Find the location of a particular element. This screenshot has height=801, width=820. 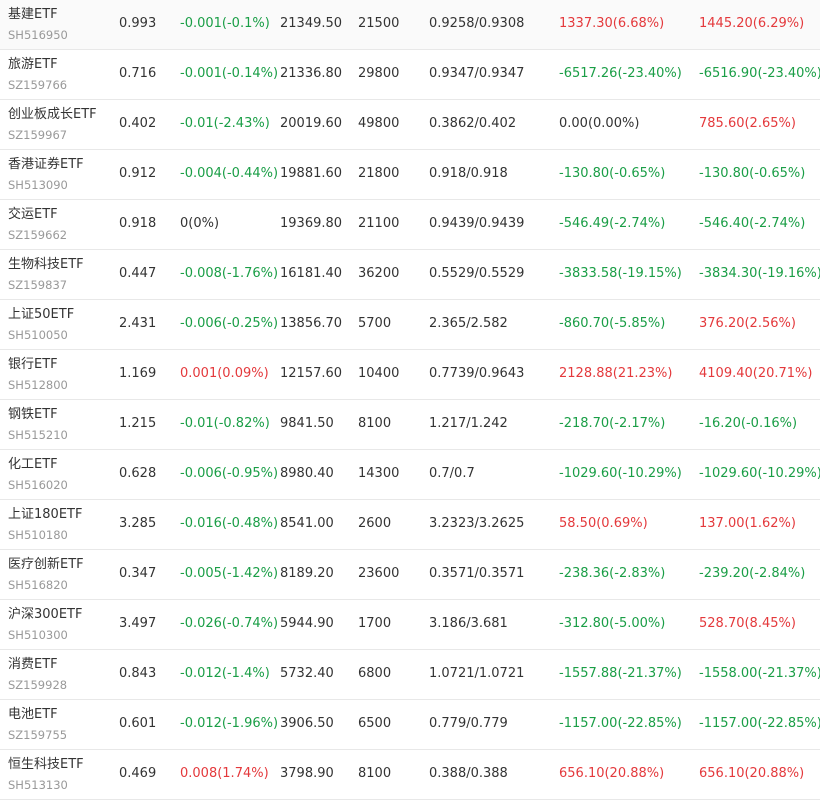

current-price: 0.628 is located at coordinates (138, 473).